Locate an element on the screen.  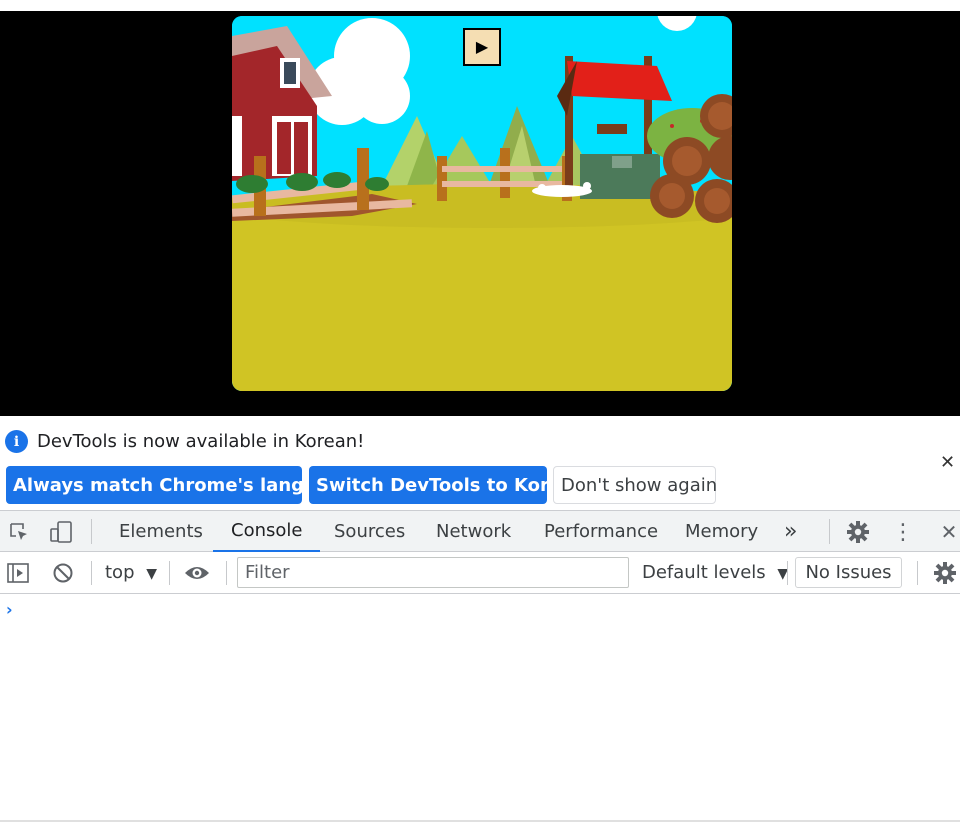
close-devtools-icon: ✕ is located at coordinates (948, 532).